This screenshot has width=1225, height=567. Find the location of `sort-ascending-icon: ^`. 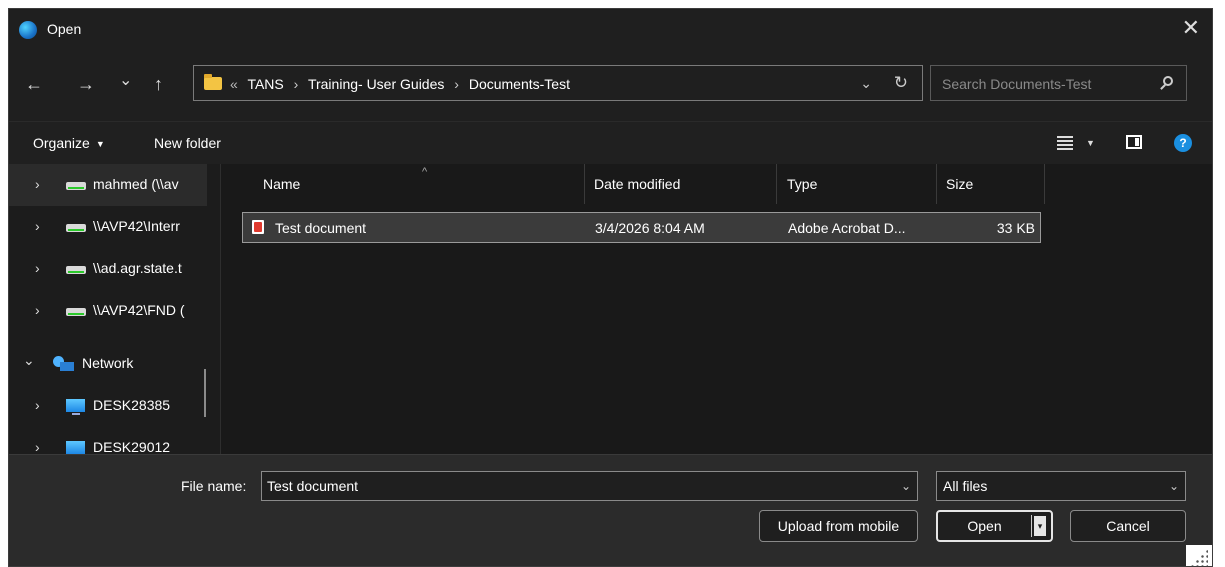

sort-ascending-icon: ^ is located at coordinates (425, 172).